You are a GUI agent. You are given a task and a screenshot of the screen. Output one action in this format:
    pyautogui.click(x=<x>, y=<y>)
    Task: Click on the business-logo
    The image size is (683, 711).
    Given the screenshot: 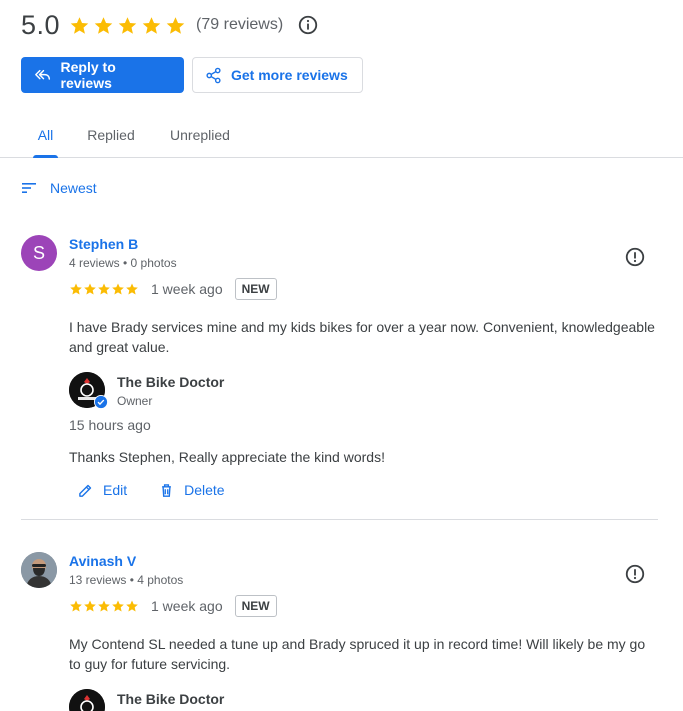 What is the action you would take?
    pyautogui.click(x=87, y=700)
    